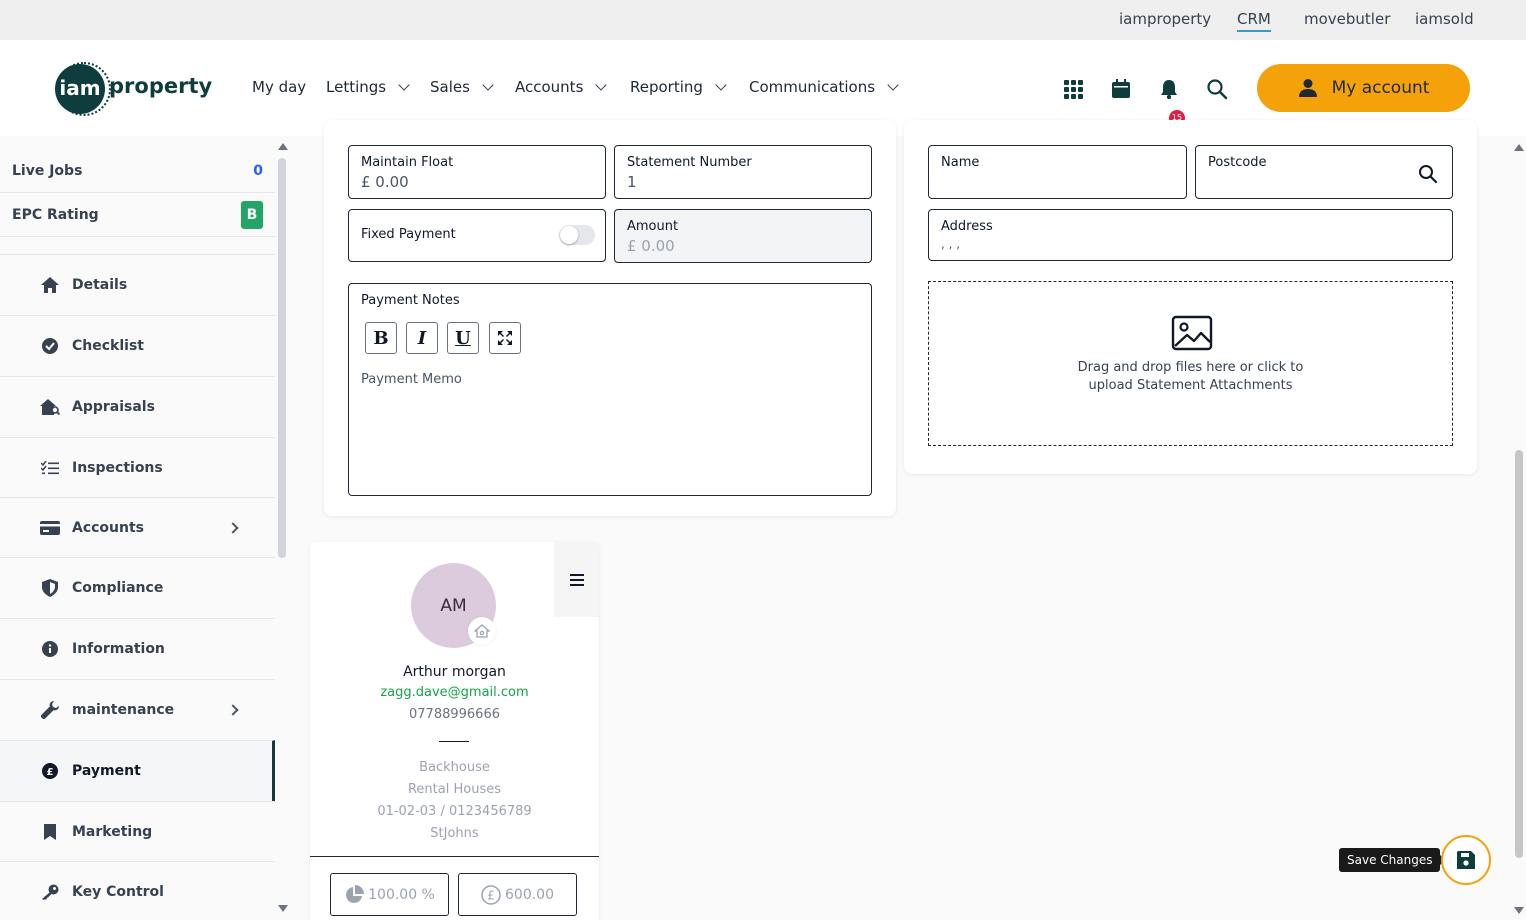  What do you see at coordinates (106, 771) in the screenshot?
I see `sidebar-item-label: Payment` at bounding box center [106, 771].